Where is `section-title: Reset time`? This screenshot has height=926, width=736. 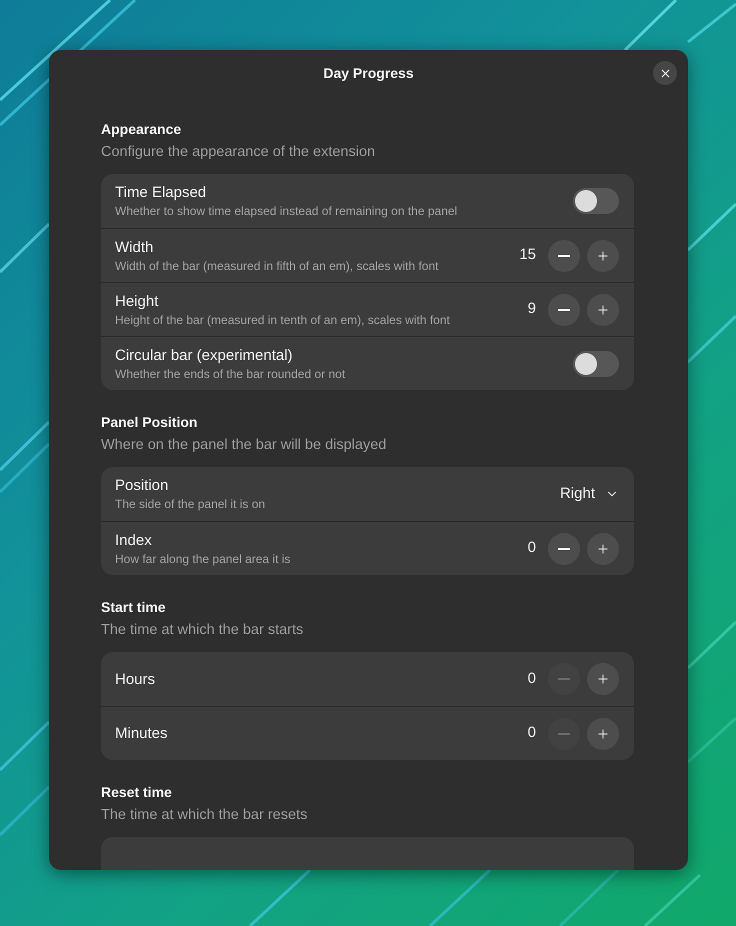 section-title: Reset time is located at coordinates (137, 792).